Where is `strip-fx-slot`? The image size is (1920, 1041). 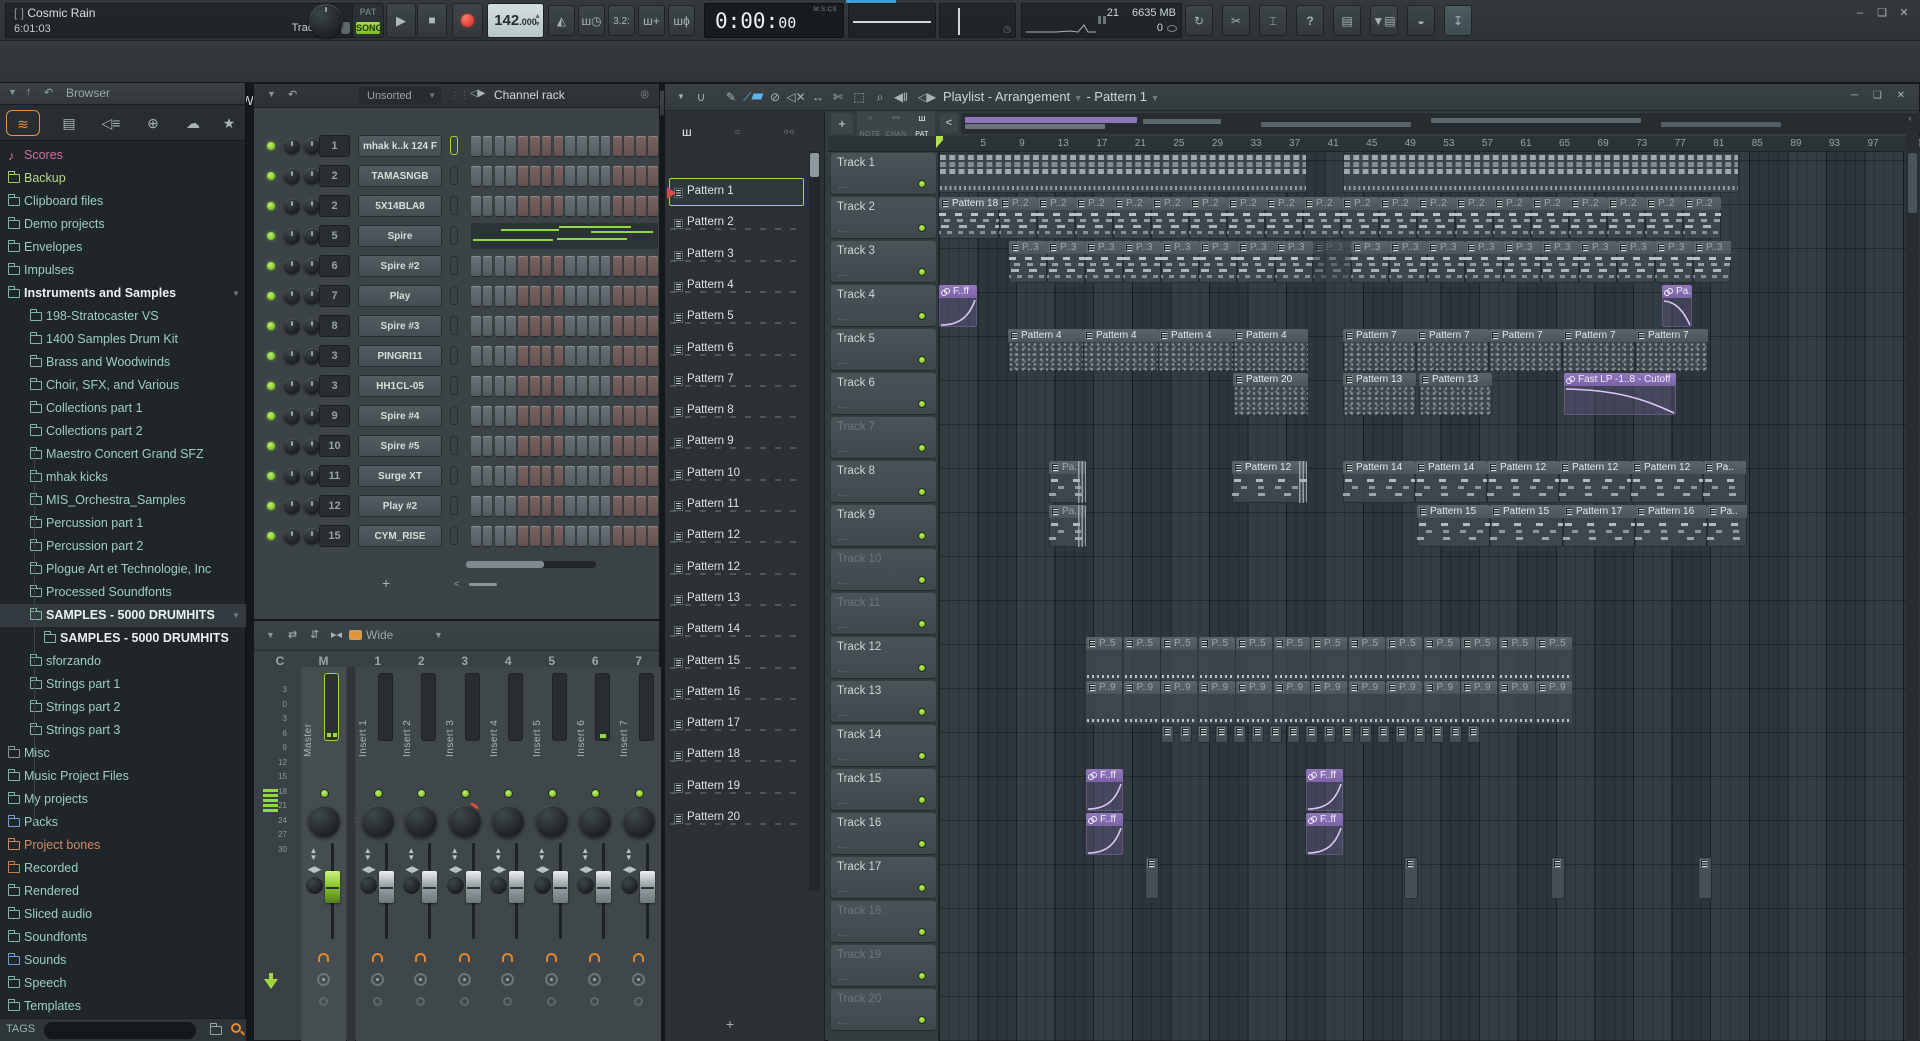
strip-fx-slot is located at coordinates (464, 979).